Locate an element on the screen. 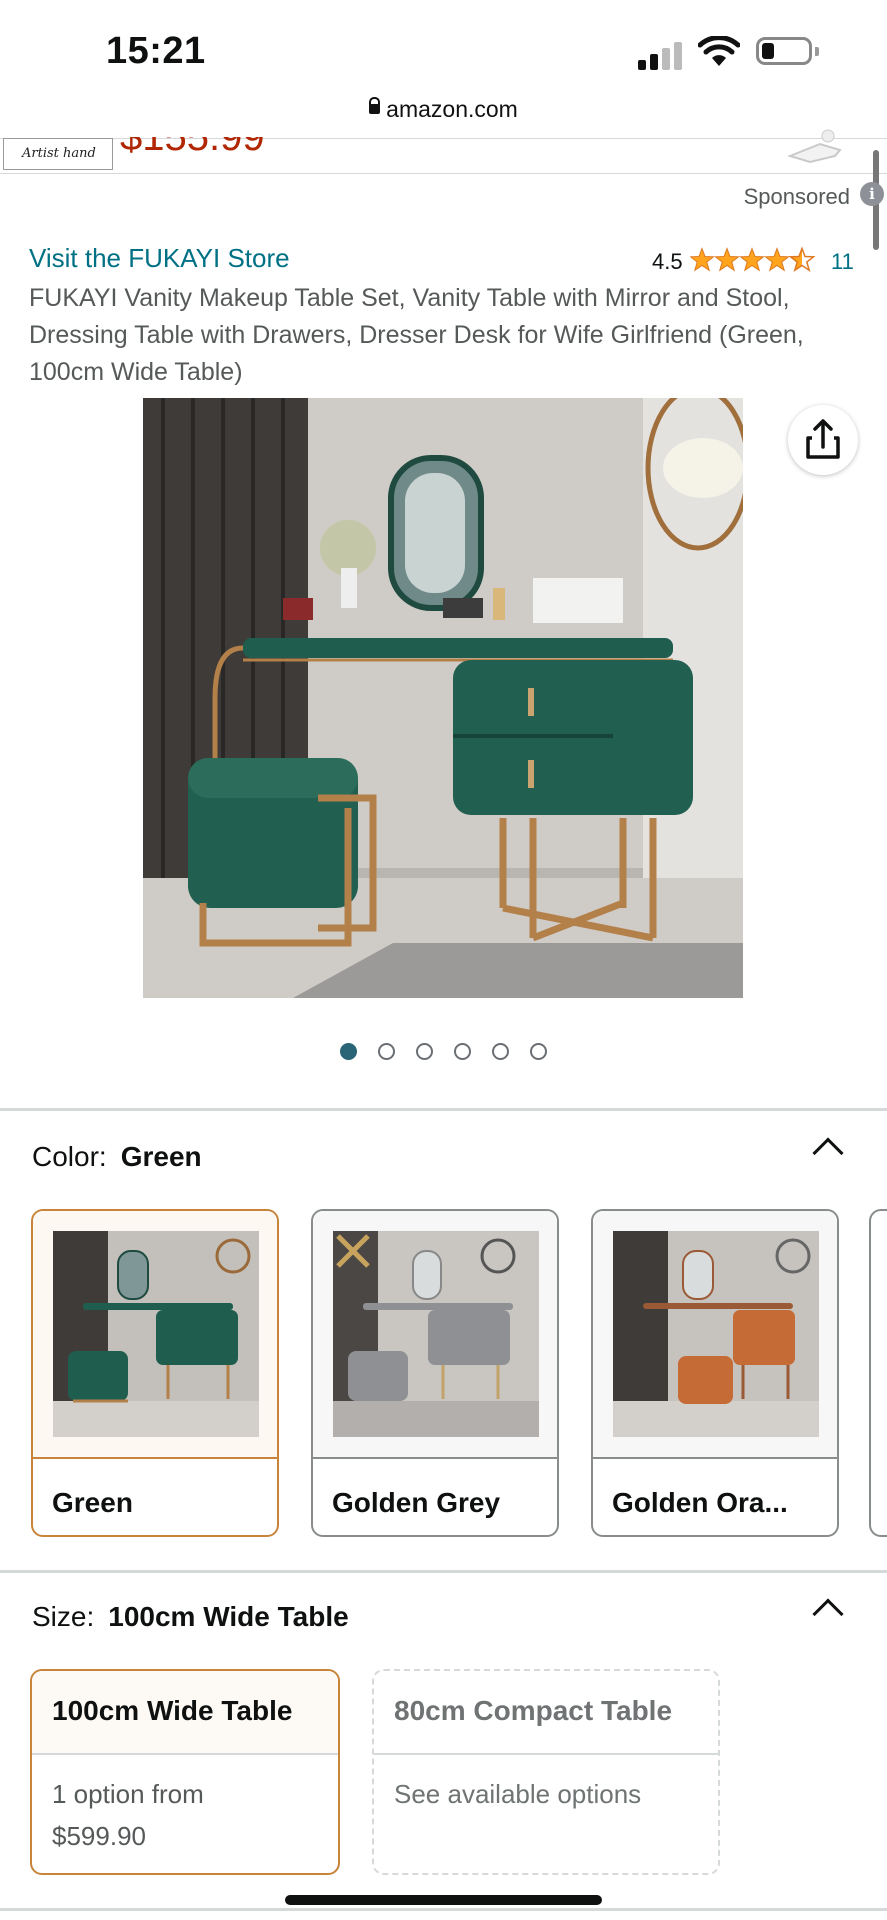  info-icon: i is located at coordinates (872, 194).